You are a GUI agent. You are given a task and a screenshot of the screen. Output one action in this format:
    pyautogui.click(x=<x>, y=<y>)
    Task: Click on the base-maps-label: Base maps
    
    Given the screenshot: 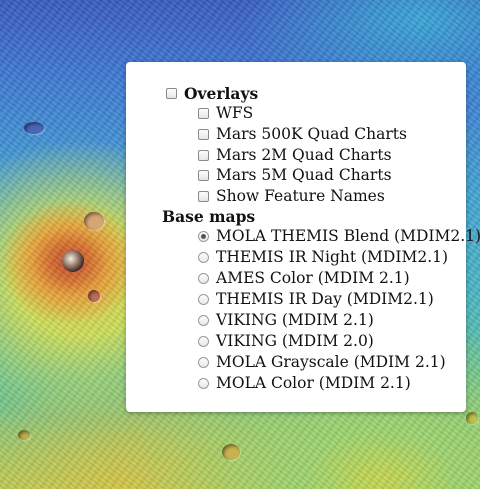 What is the action you would take?
    pyautogui.click(x=209, y=216)
    